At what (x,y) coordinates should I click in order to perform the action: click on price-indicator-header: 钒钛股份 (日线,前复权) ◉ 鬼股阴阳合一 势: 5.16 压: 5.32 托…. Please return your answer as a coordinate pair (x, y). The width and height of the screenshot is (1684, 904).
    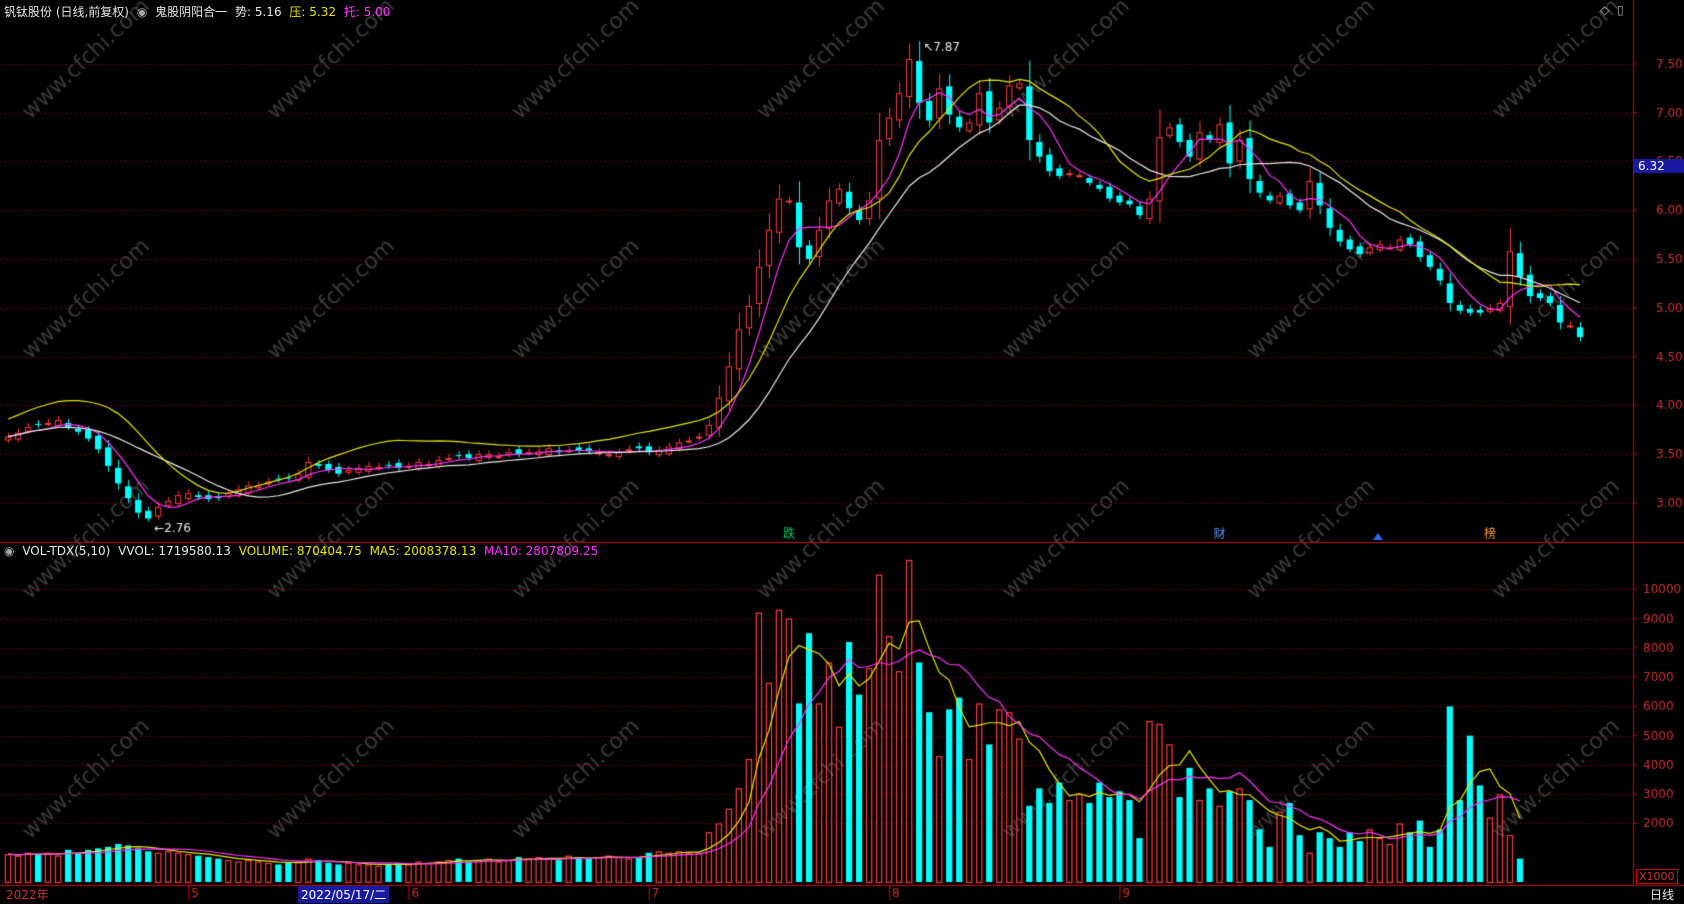
    Looking at the image, I should click on (199, 11).